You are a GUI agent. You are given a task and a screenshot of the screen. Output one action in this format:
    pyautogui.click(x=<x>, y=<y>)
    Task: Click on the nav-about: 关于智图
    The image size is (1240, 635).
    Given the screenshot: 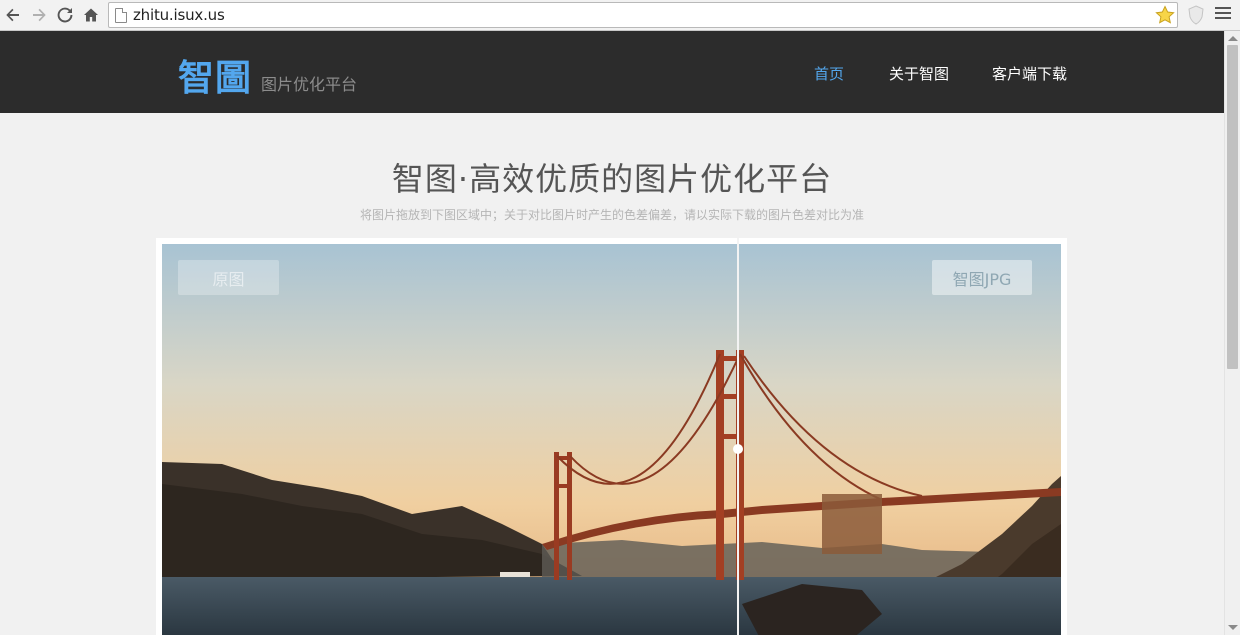 What is the action you would take?
    pyautogui.click(x=919, y=73)
    